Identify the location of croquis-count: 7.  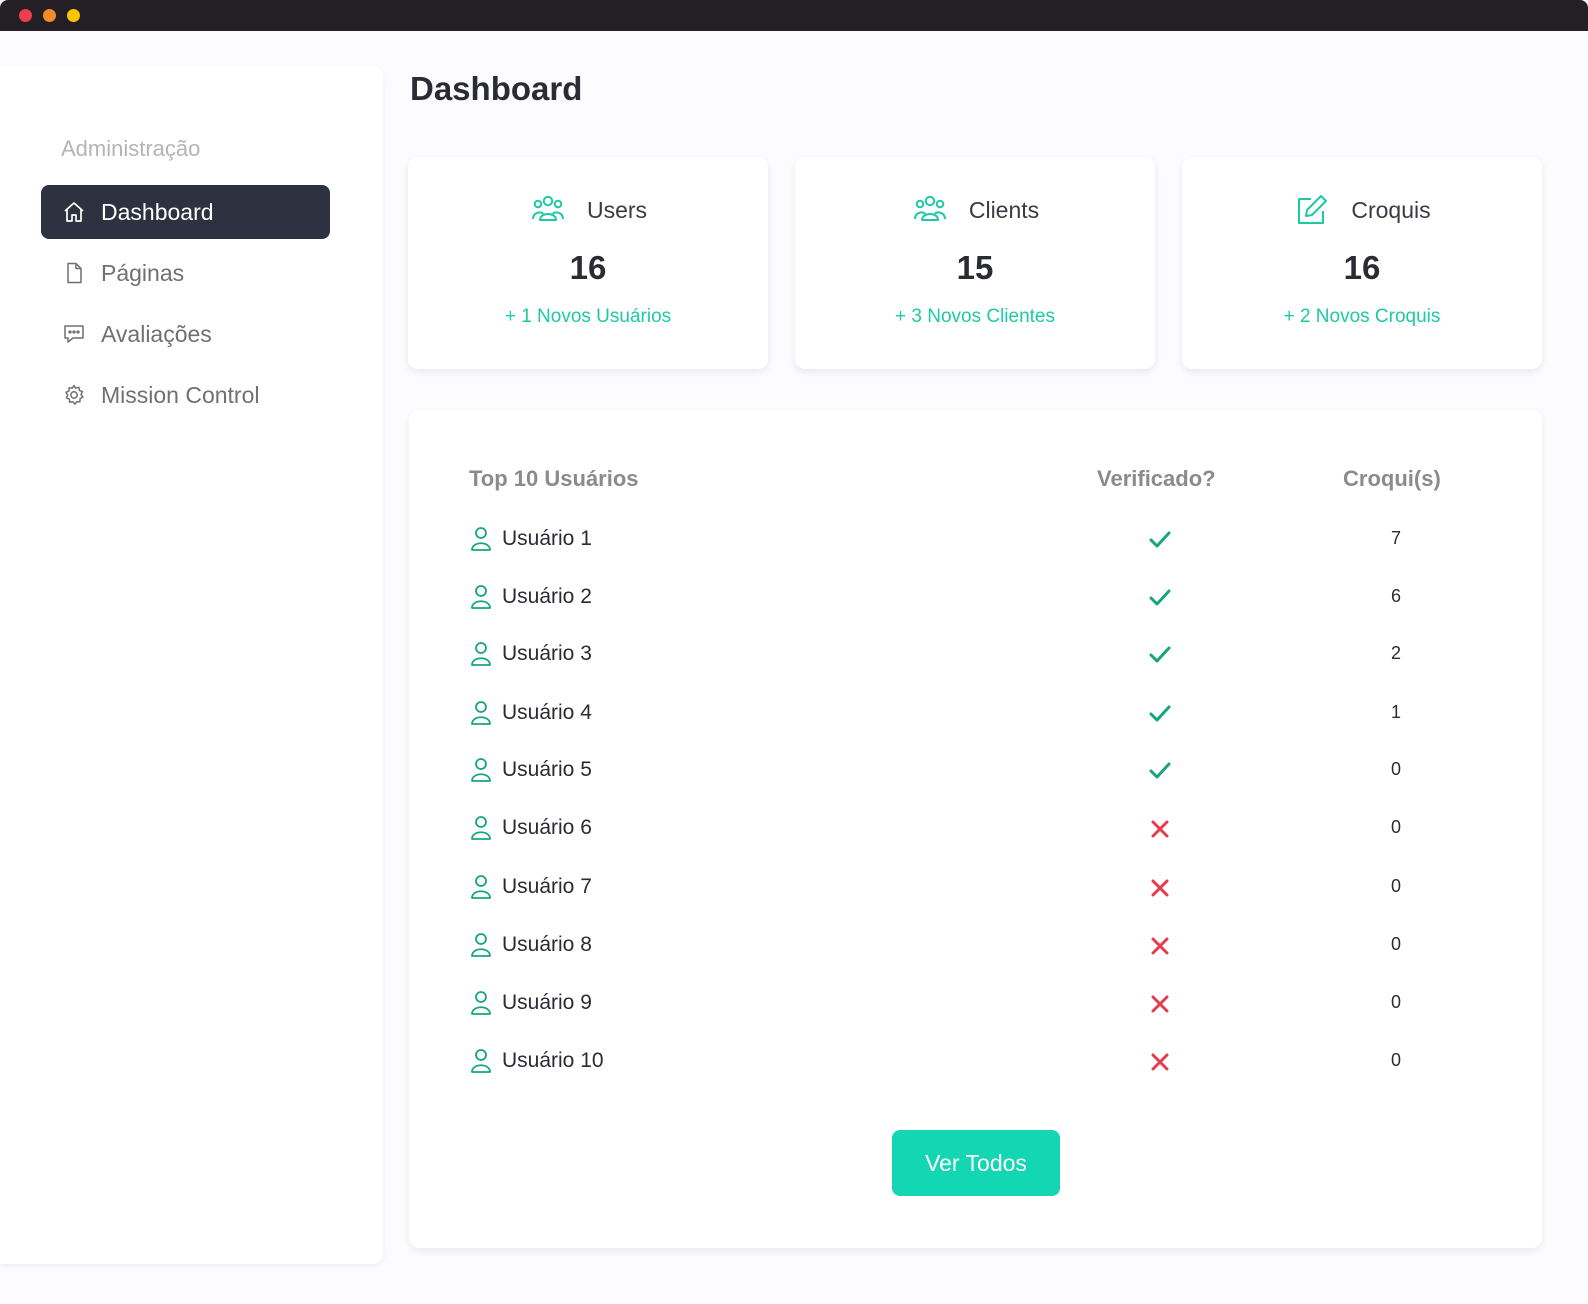
(1395, 538).